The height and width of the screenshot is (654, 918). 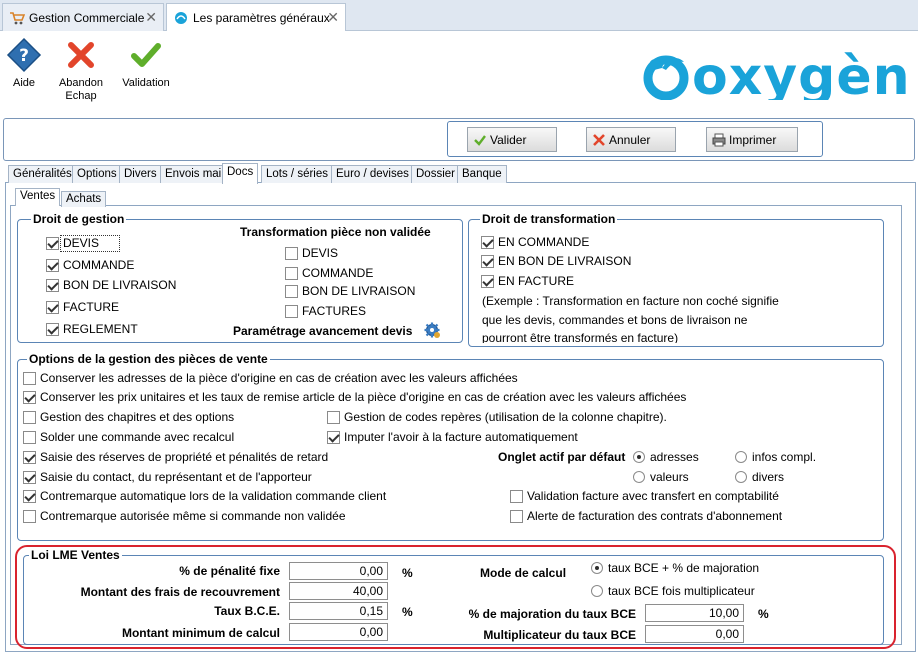 What do you see at coordinates (256, 17) in the screenshot?
I see `doc-tab-parametres-generaux: Les paramètres généraux ✕` at bounding box center [256, 17].